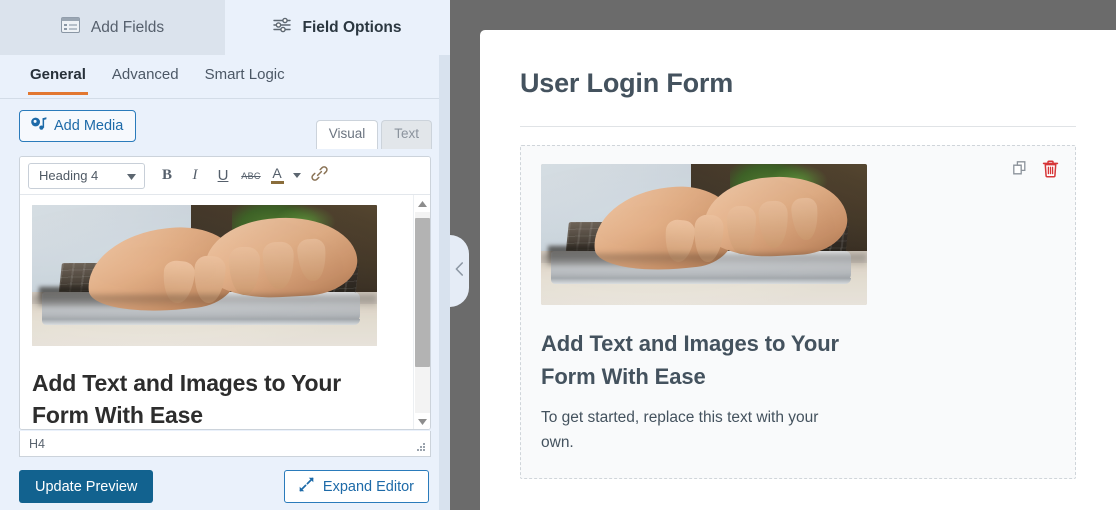 The height and width of the screenshot is (510, 1116). I want to click on panel-divider, so click(465, 255).